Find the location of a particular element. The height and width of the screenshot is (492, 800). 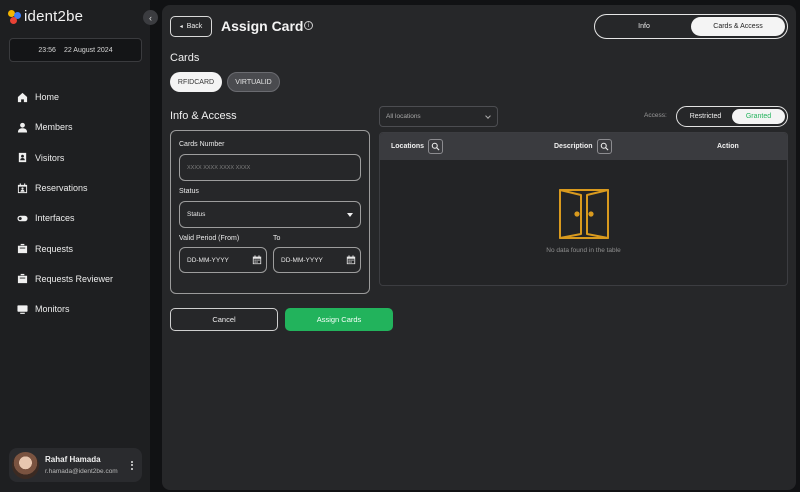

toggle-icon is located at coordinates (22, 218).